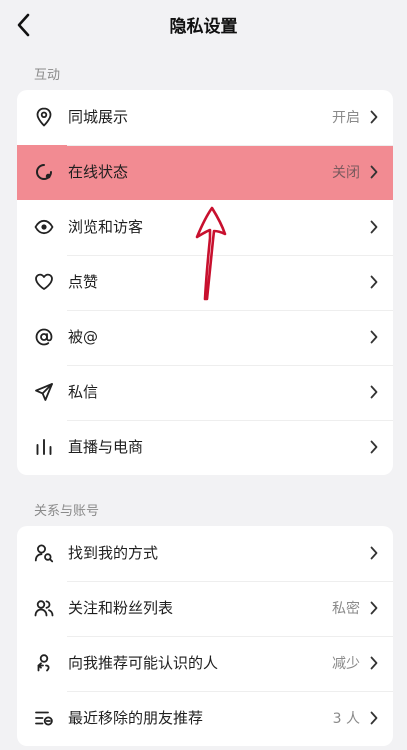 The height and width of the screenshot is (750, 407). What do you see at coordinates (47, 75) in the screenshot?
I see `section-label-interaction: 互动` at bounding box center [47, 75].